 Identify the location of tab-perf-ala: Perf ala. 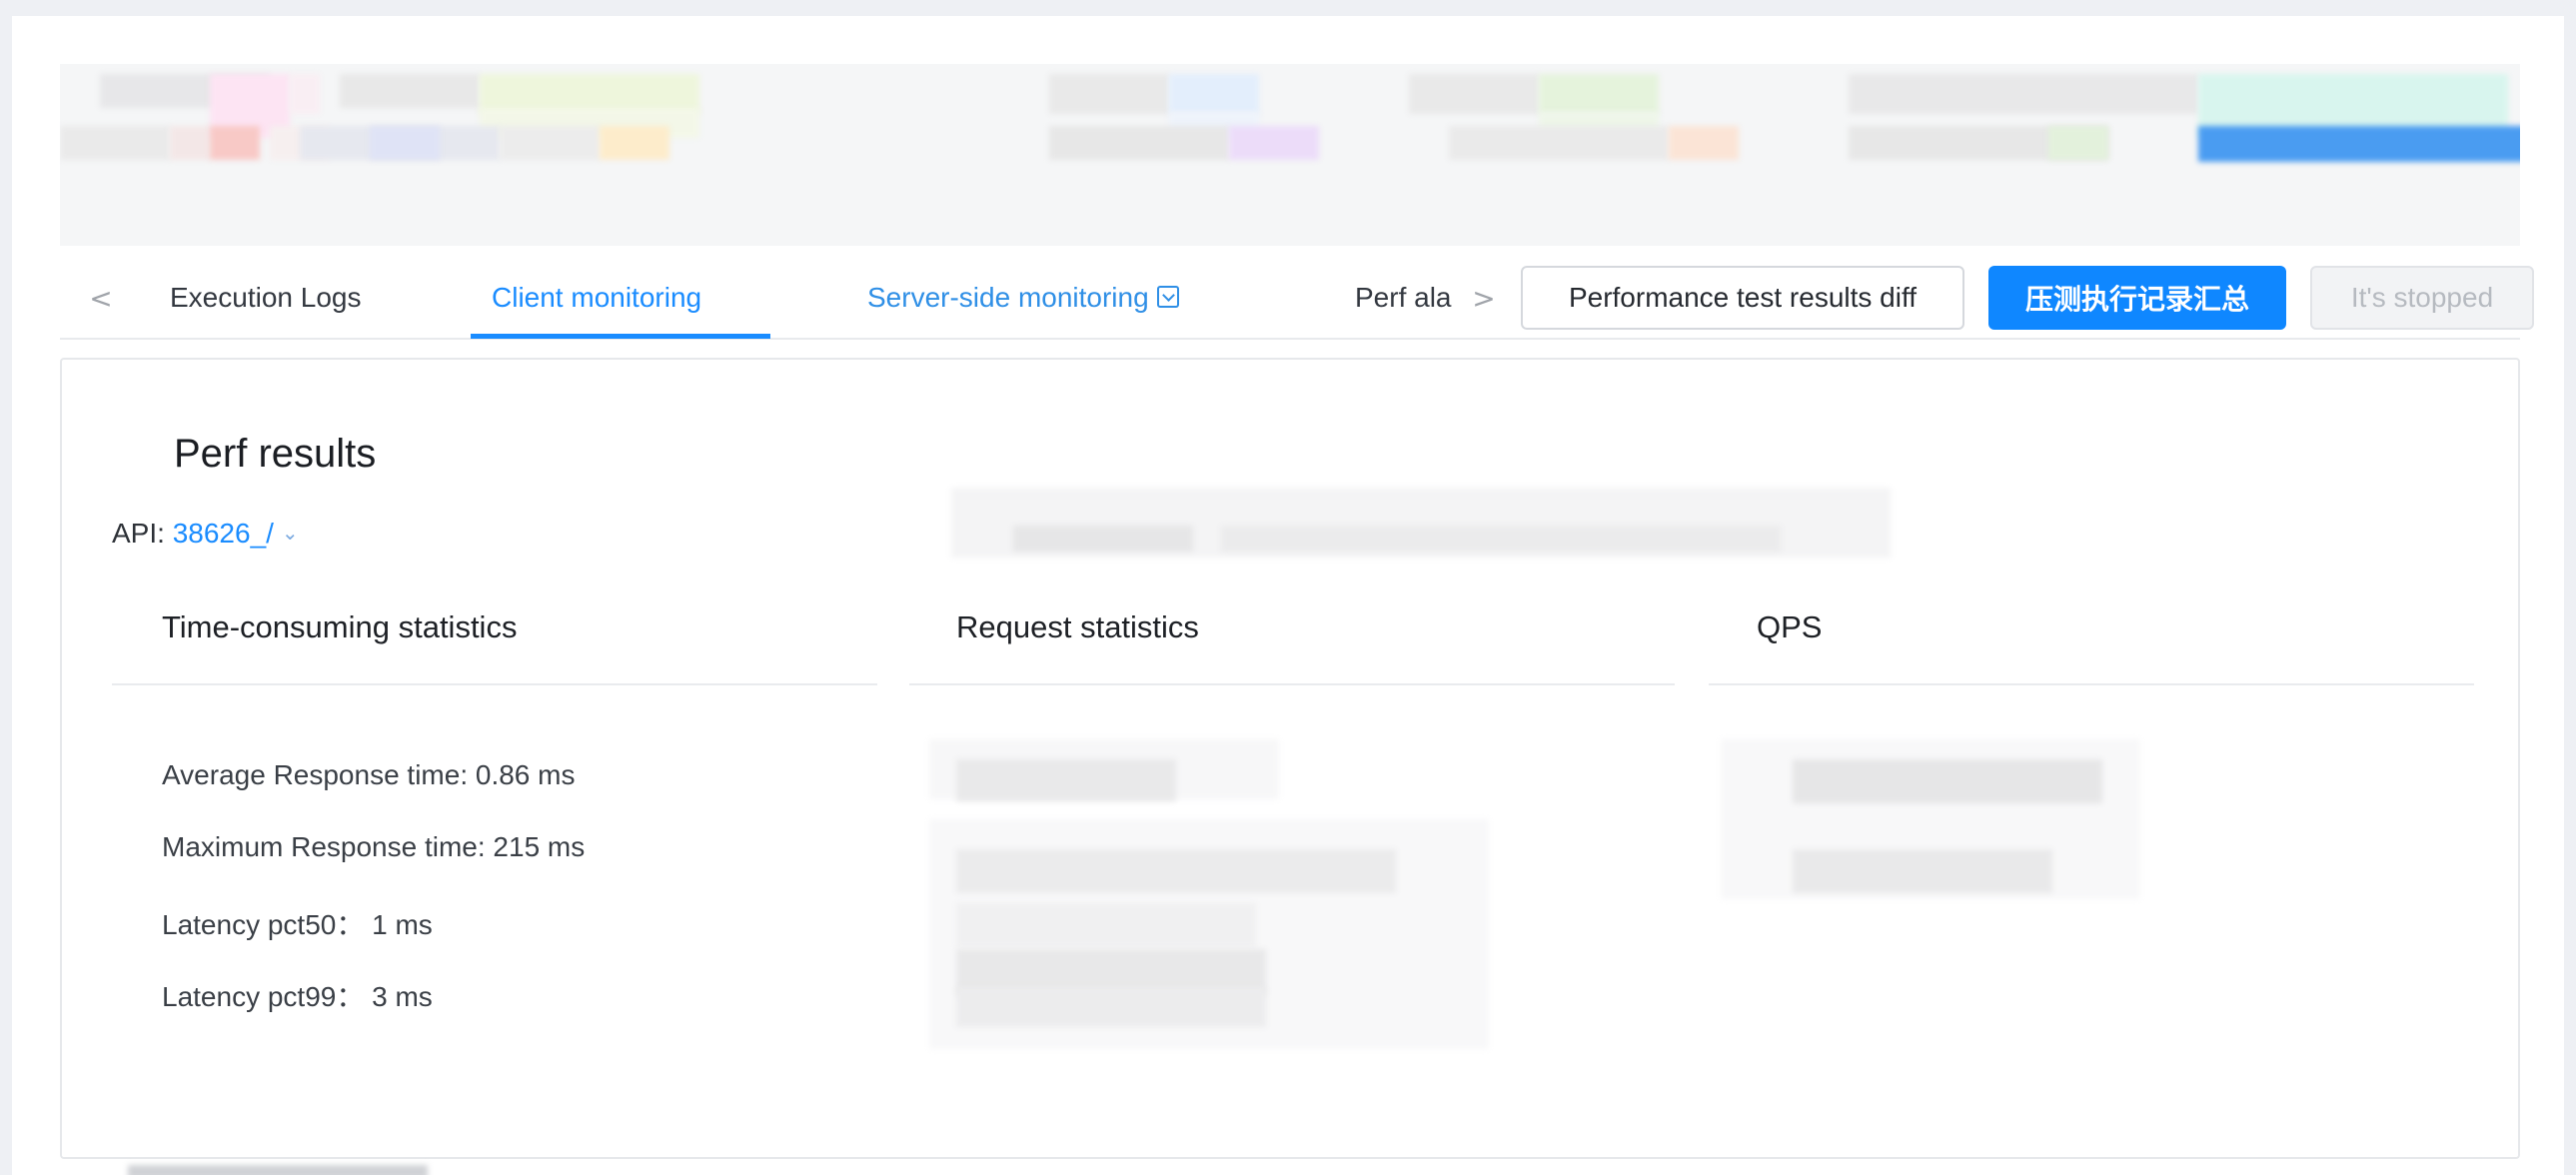
(1403, 298).